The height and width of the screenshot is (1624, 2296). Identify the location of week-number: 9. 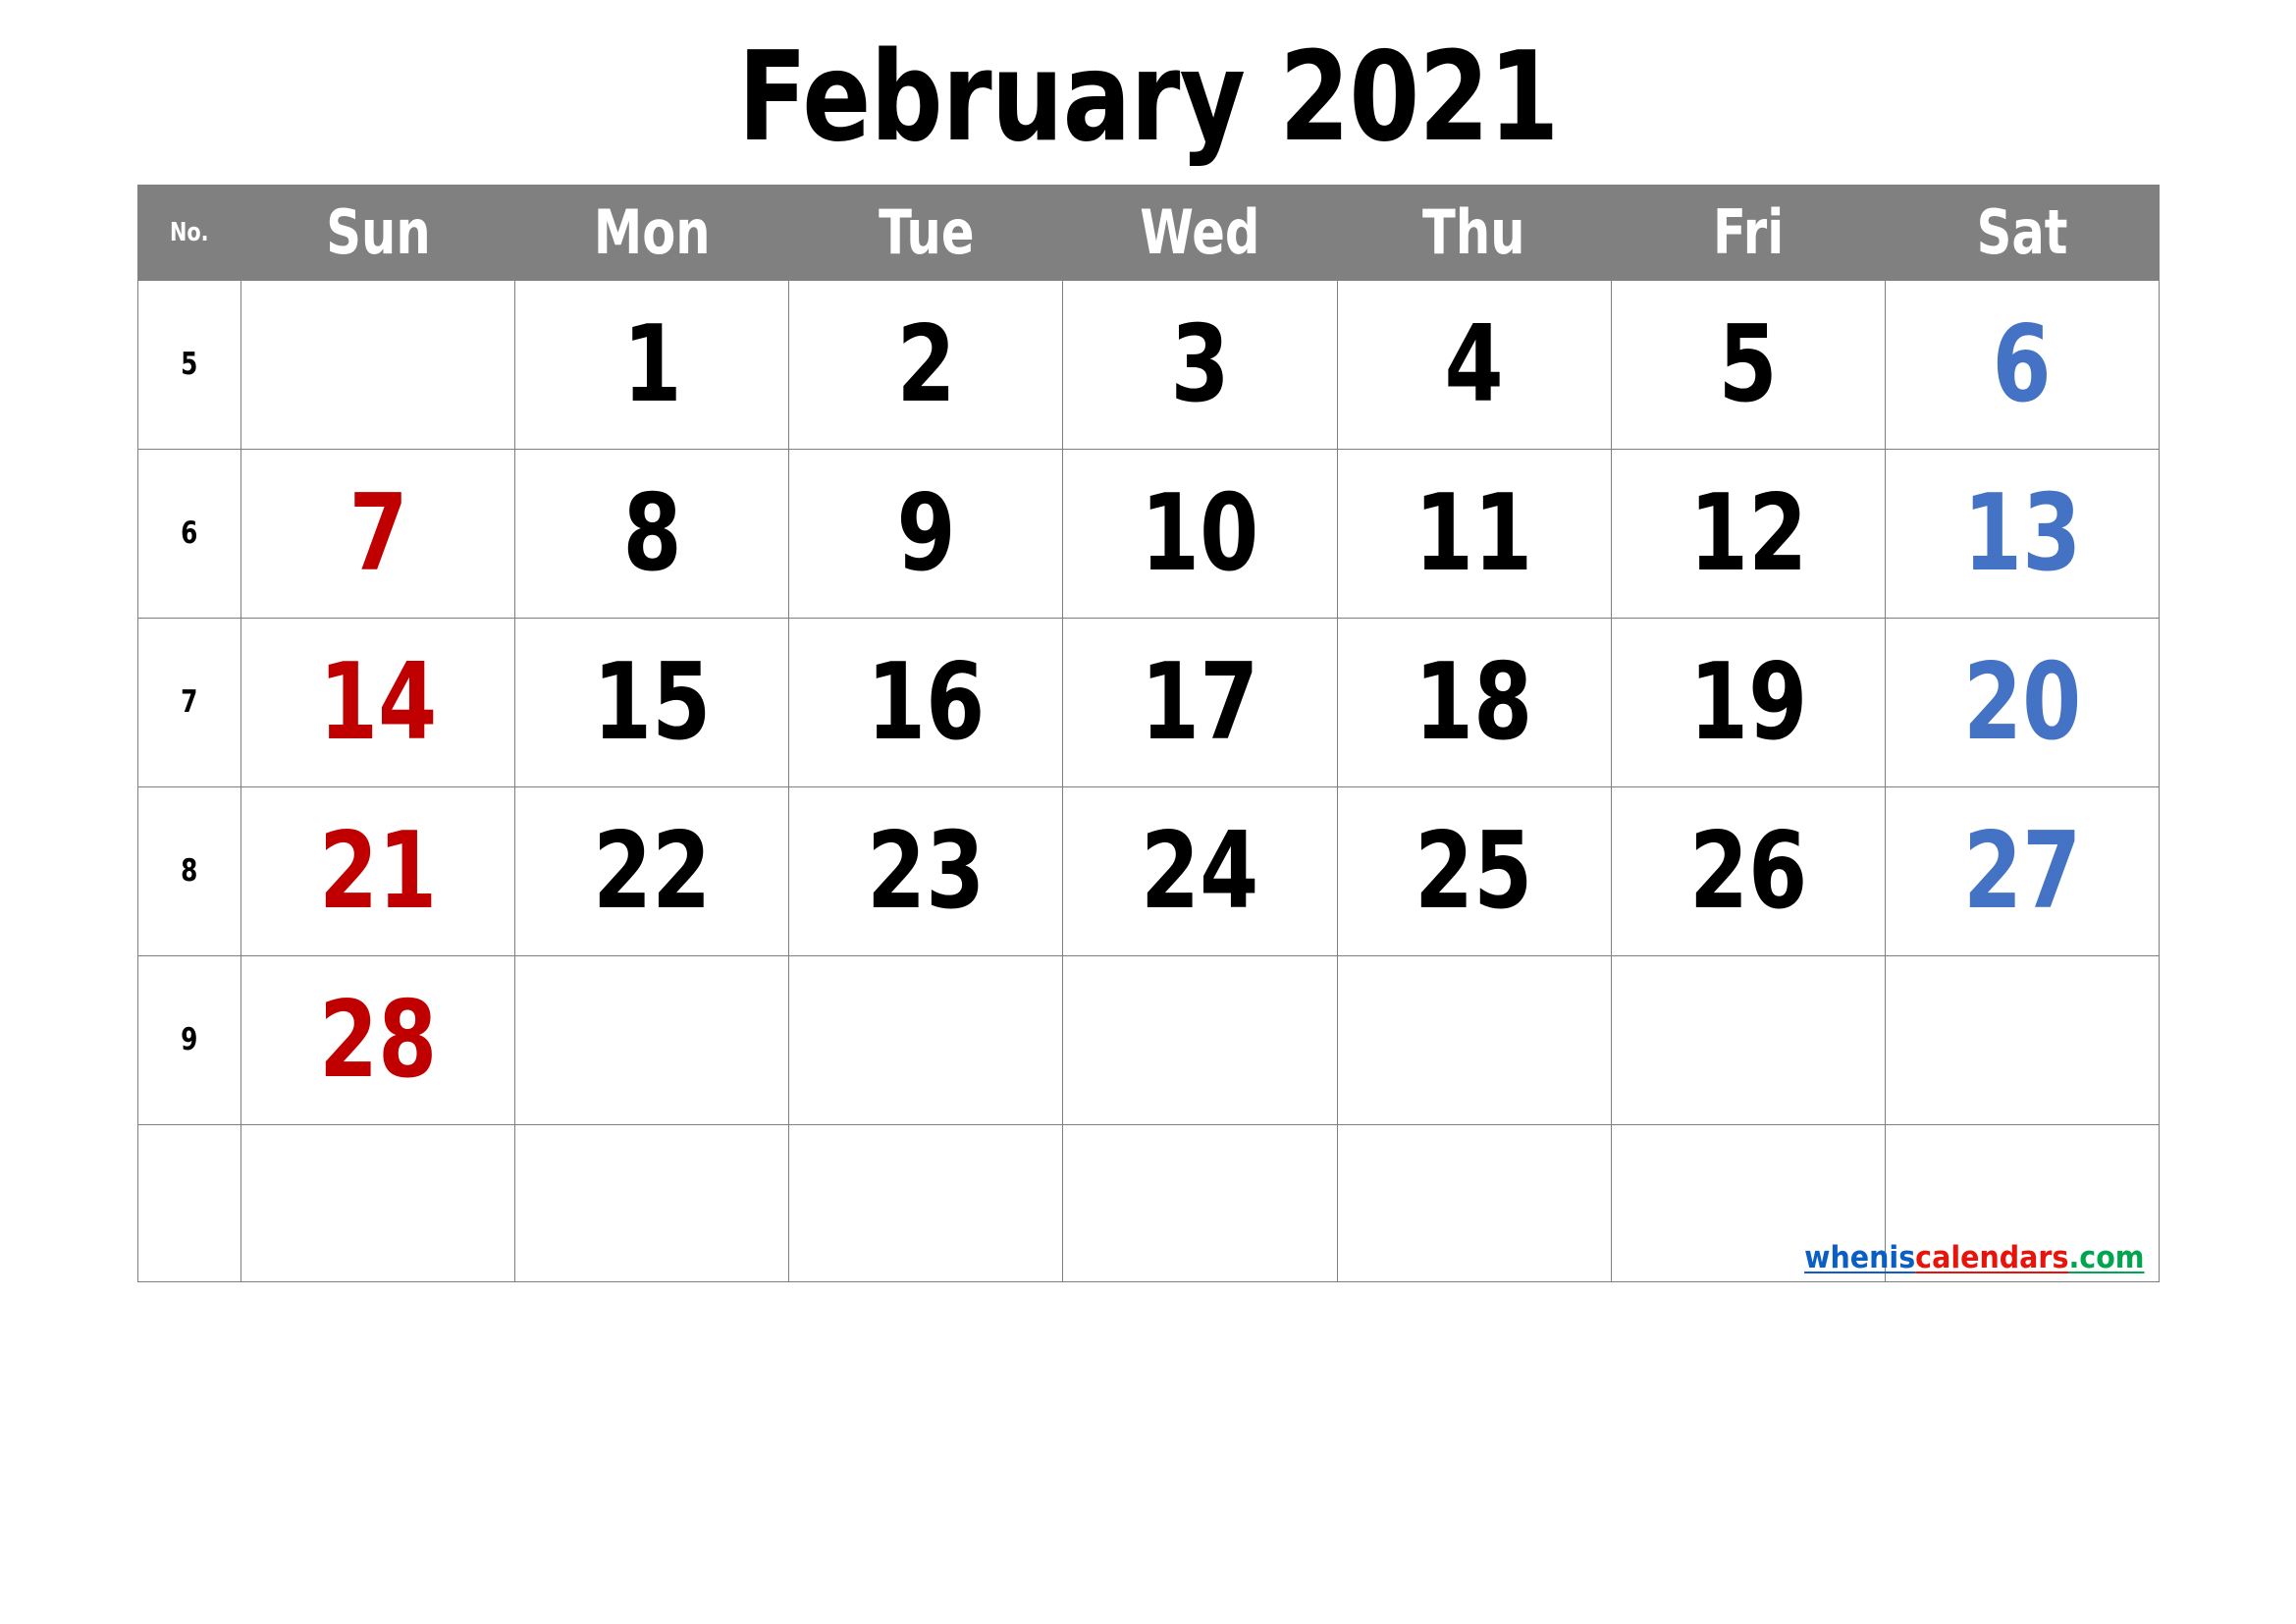
(189, 1039).